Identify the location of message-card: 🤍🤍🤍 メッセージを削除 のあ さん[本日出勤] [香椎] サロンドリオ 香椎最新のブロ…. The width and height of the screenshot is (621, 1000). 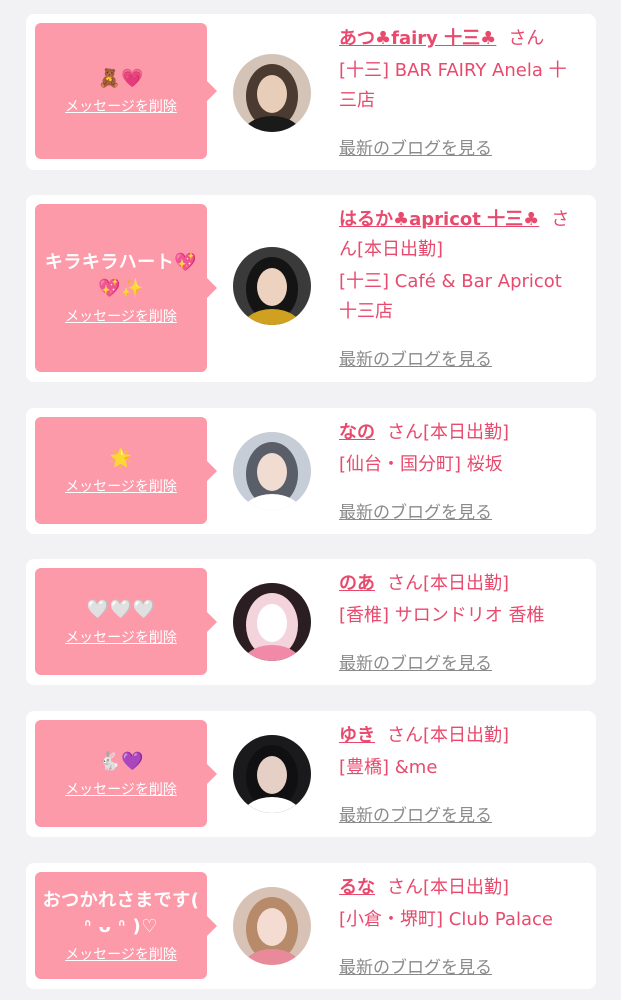
(311, 622).